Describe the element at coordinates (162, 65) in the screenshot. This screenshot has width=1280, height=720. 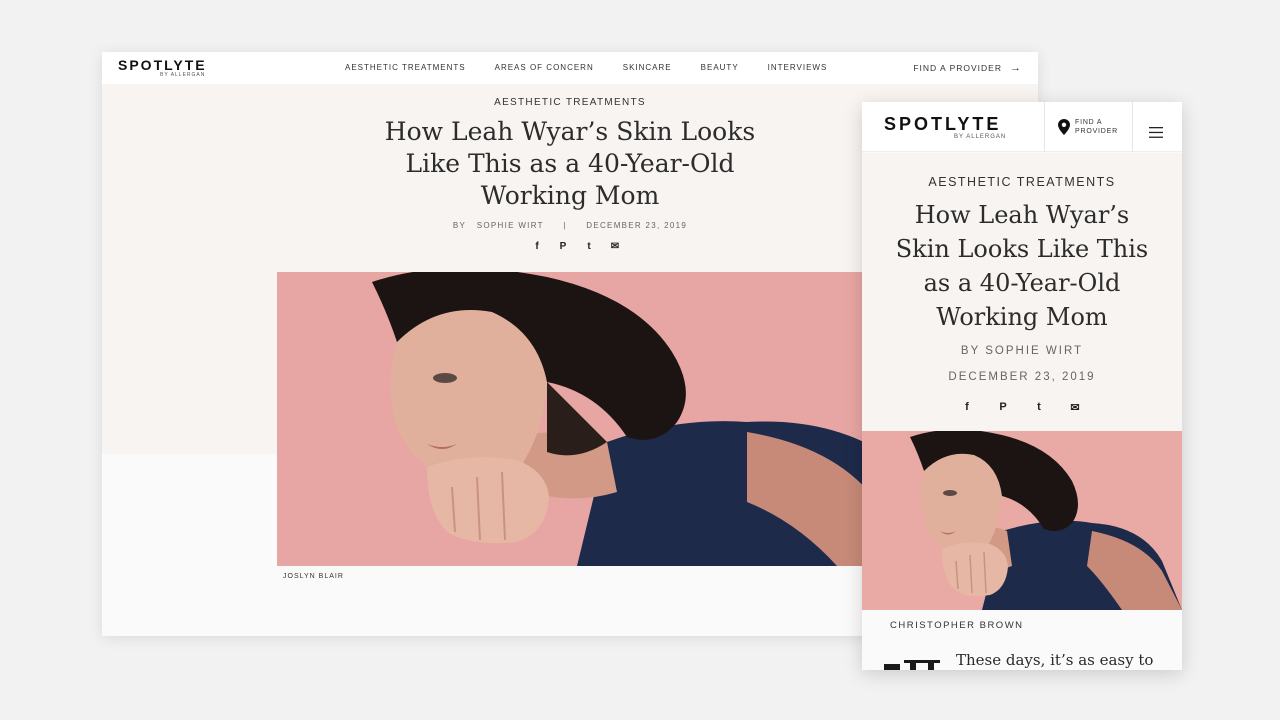
I see `logo-wordmark: SPOTLYTE` at that location.